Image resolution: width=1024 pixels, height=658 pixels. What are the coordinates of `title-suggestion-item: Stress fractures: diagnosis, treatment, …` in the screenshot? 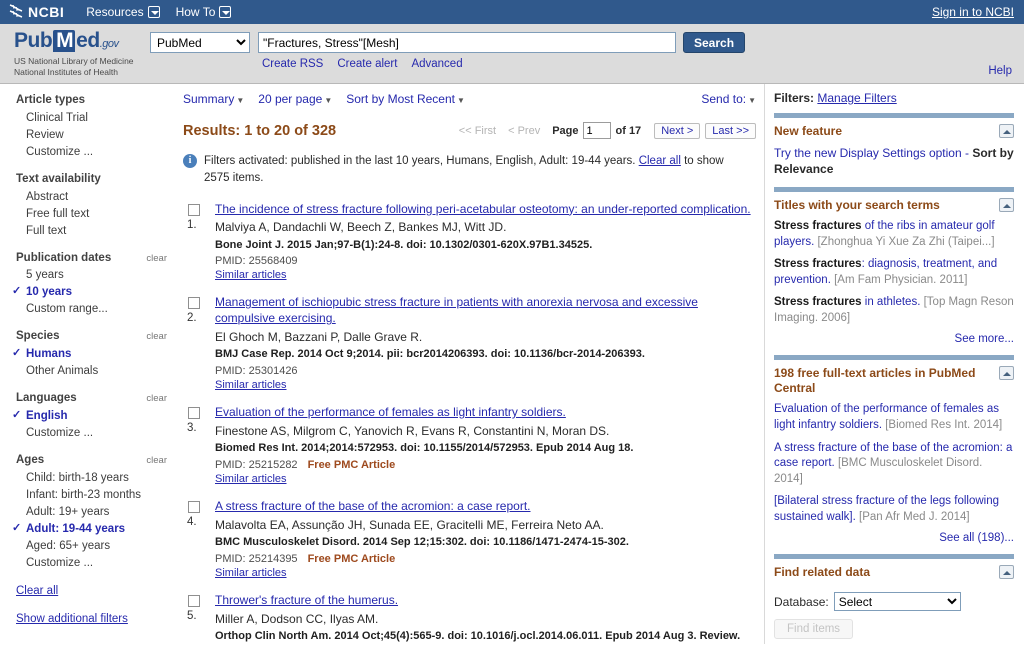 It's located at (894, 272).